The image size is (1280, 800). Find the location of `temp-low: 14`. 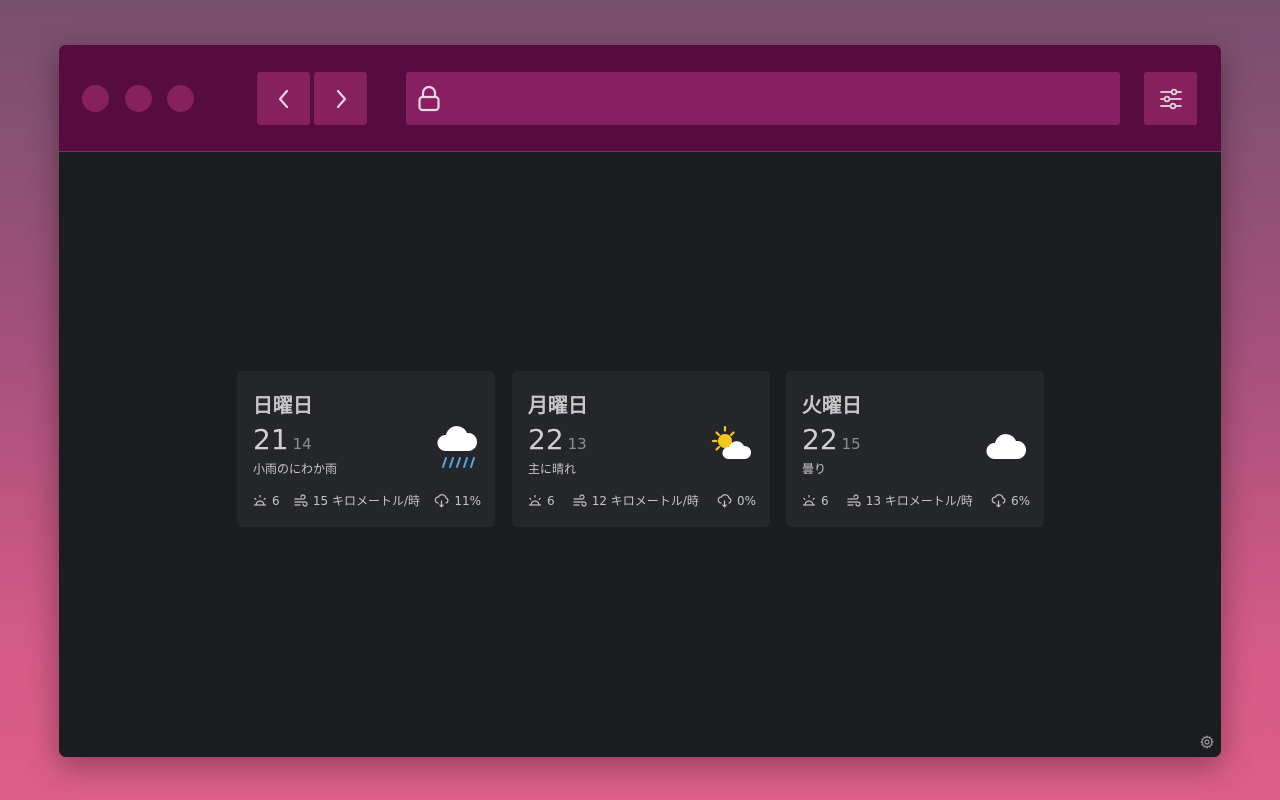

temp-low: 14 is located at coordinates (302, 444).